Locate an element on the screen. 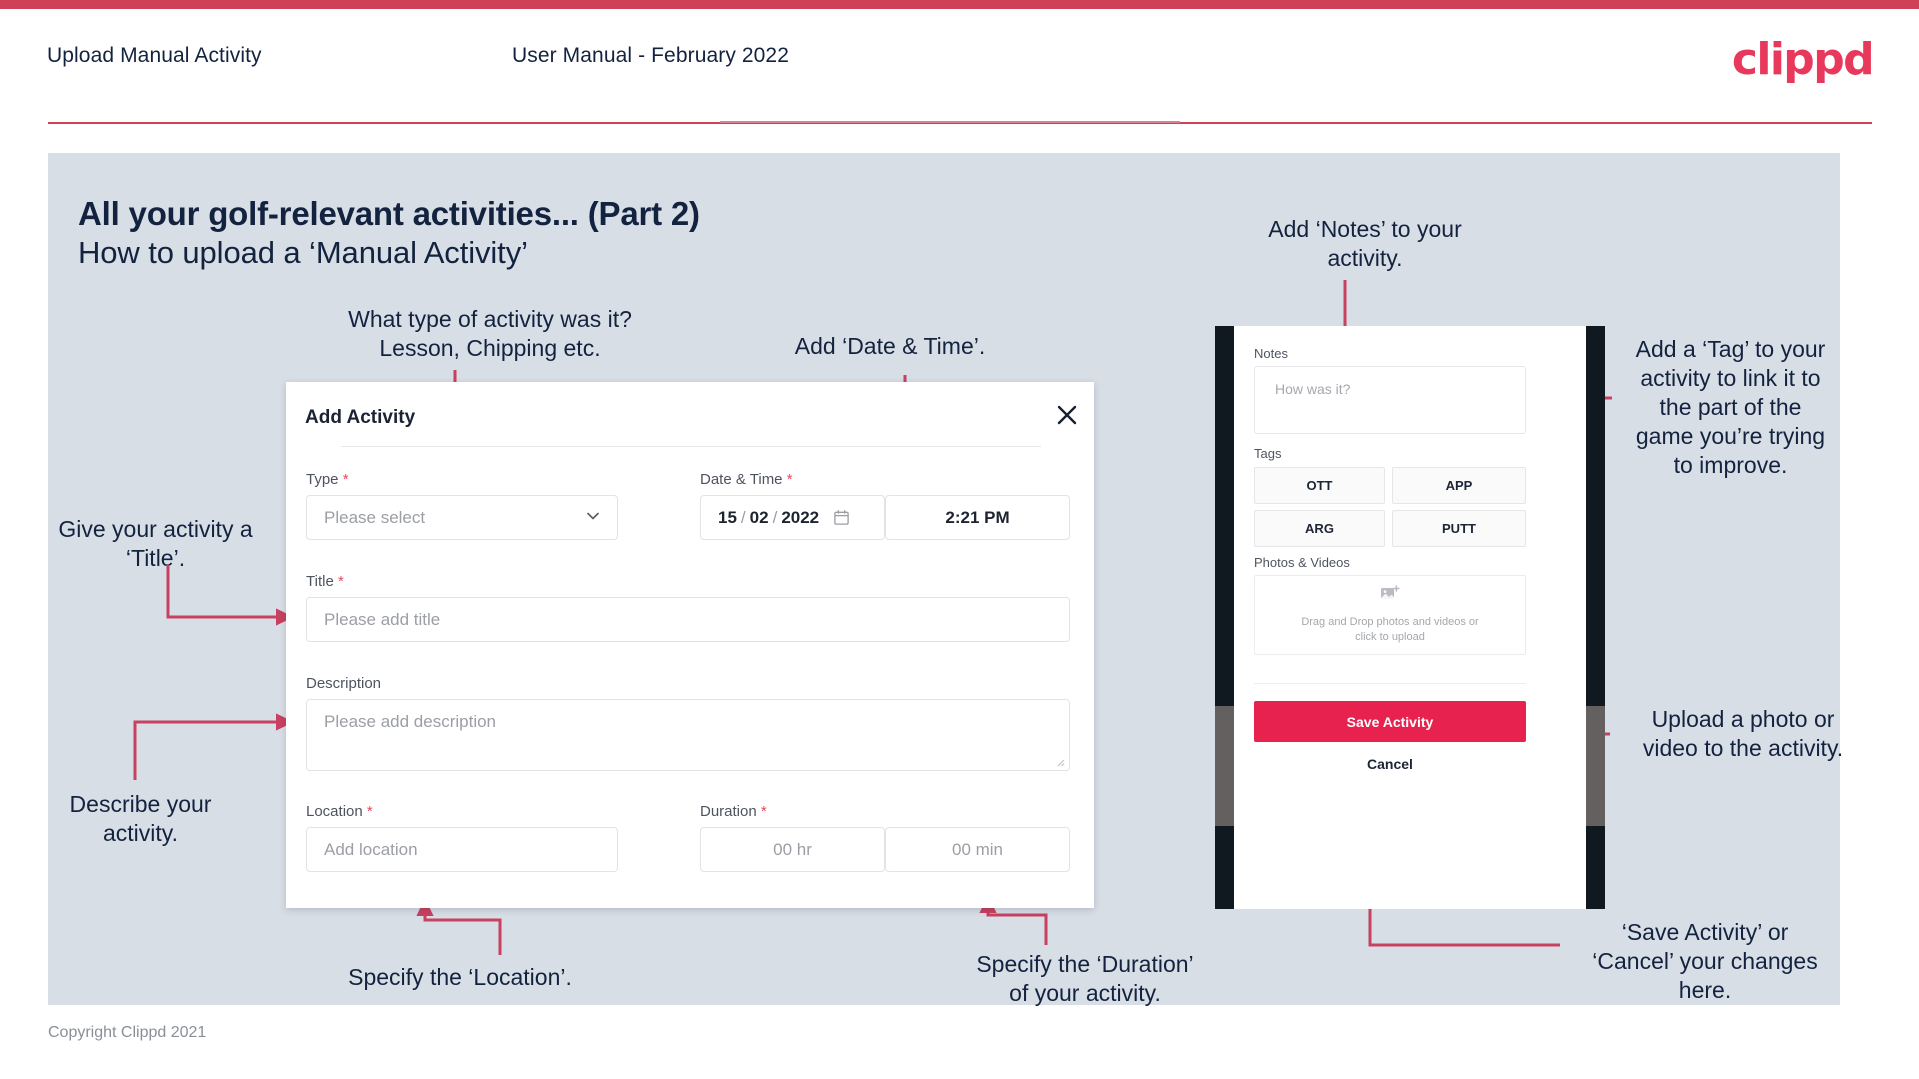 The image size is (1919, 1079). time-value: 2:21 PM is located at coordinates (977, 517).